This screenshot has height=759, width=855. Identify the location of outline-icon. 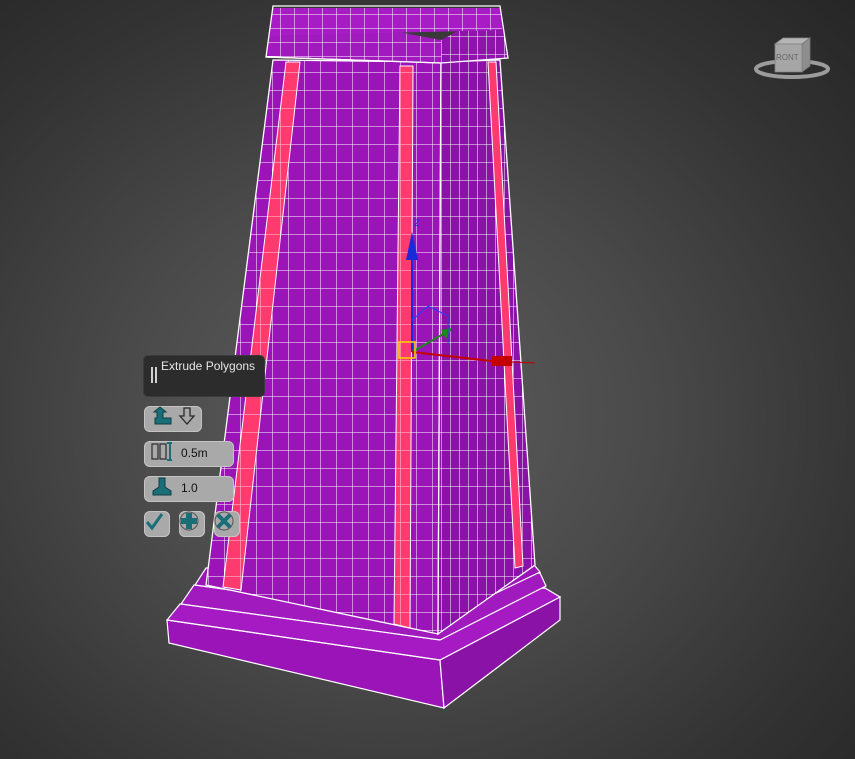
(162, 486).